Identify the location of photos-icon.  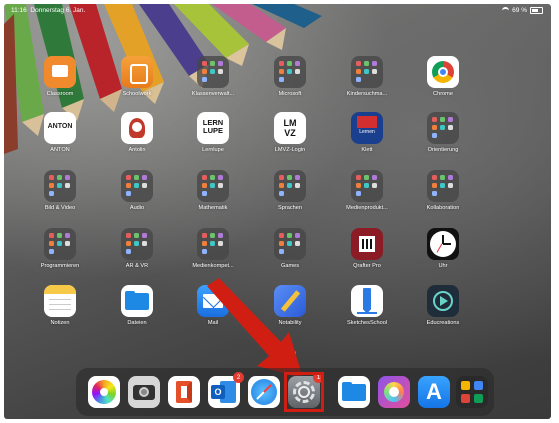
(104, 392).